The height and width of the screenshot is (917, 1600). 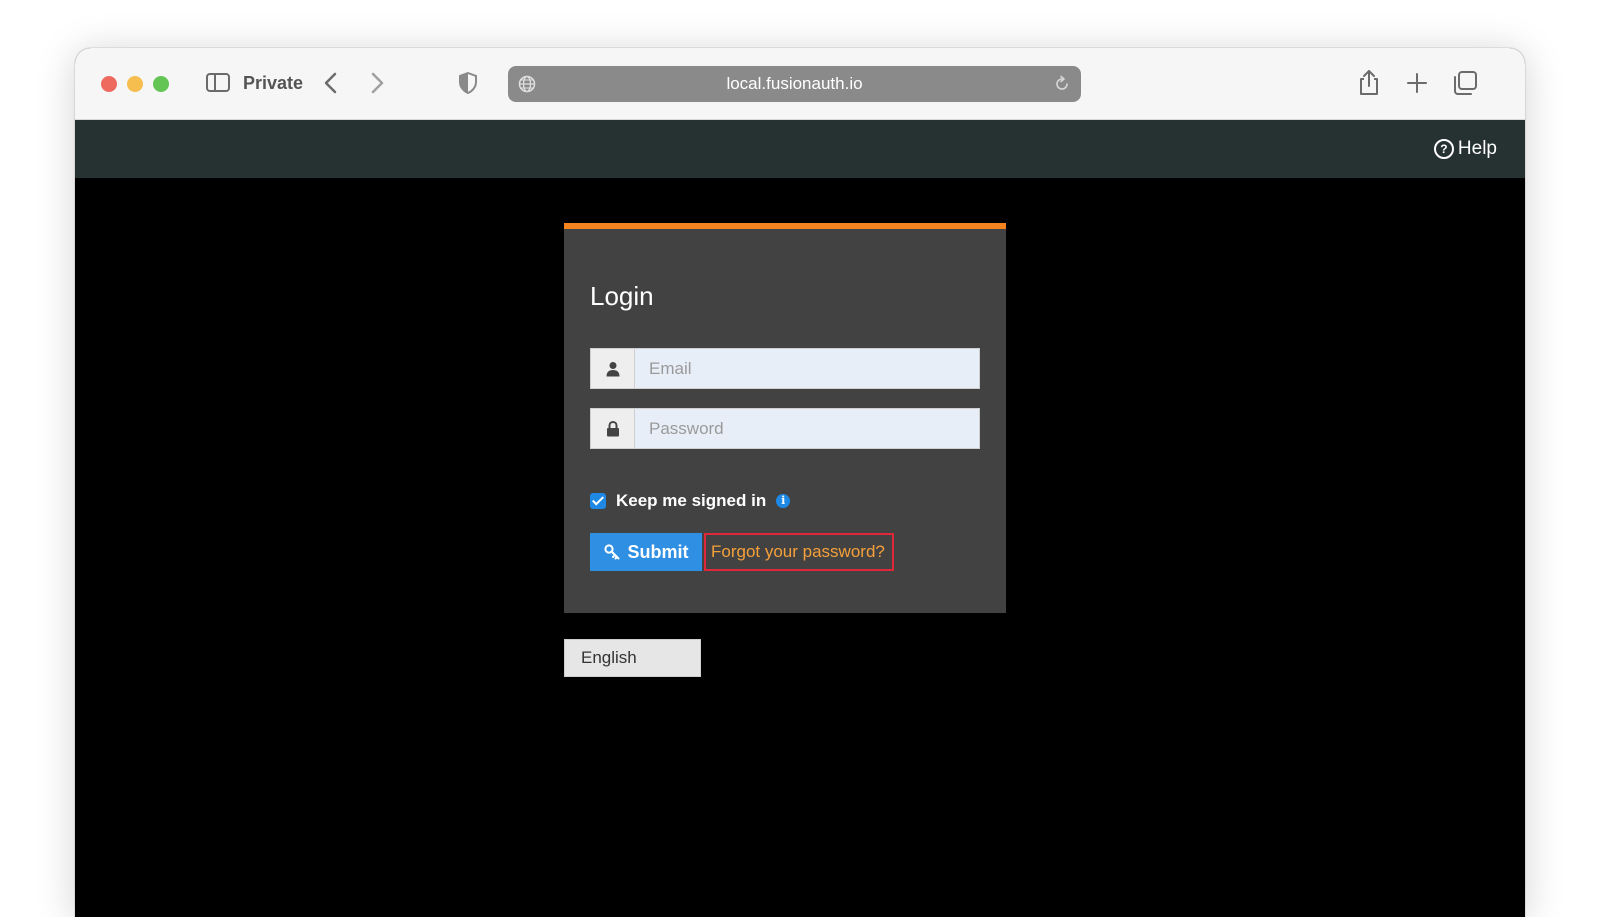 What do you see at coordinates (218, 82) in the screenshot?
I see `sidebar-icon` at bounding box center [218, 82].